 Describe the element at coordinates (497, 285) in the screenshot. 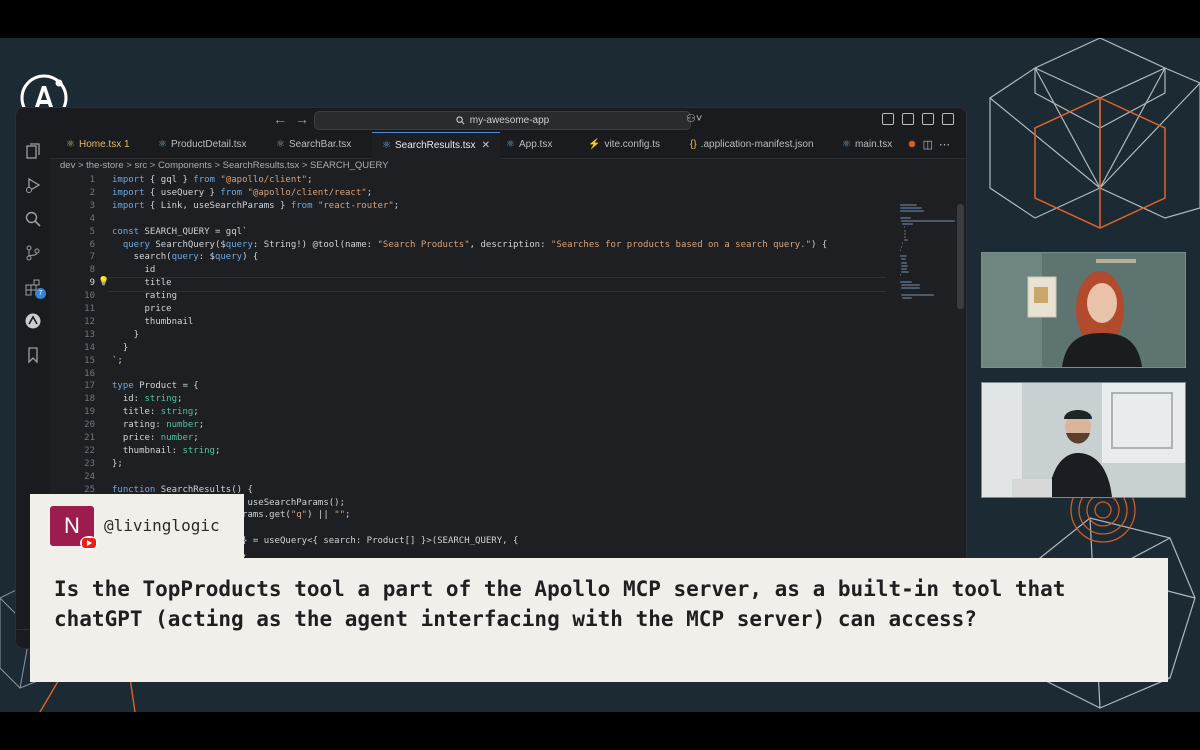

I see `current-line-highlight` at that location.